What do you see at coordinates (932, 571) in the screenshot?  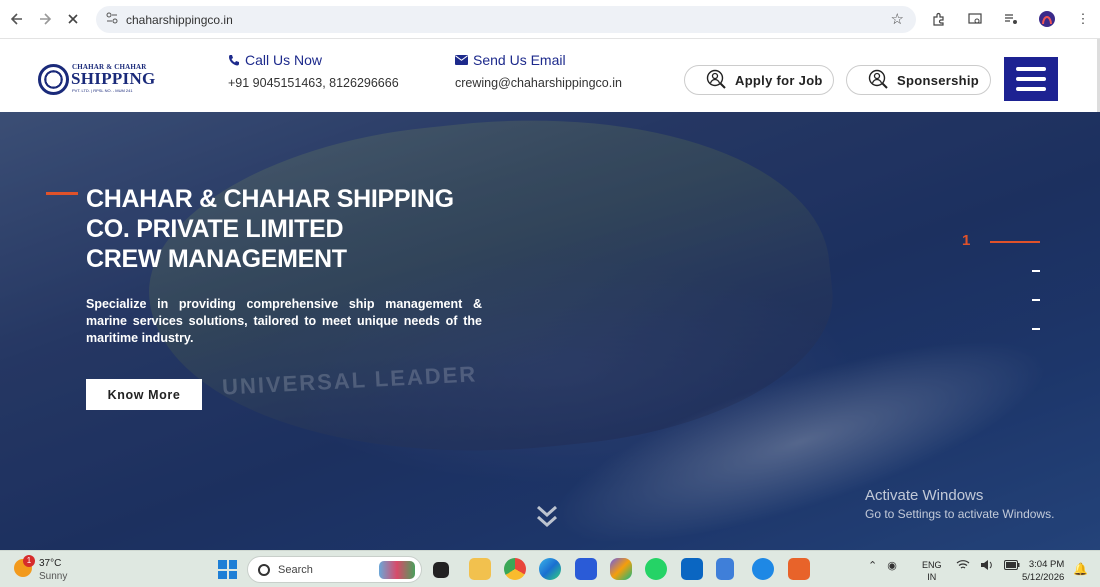 I see `input-language: ENG IN` at bounding box center [932, 571].